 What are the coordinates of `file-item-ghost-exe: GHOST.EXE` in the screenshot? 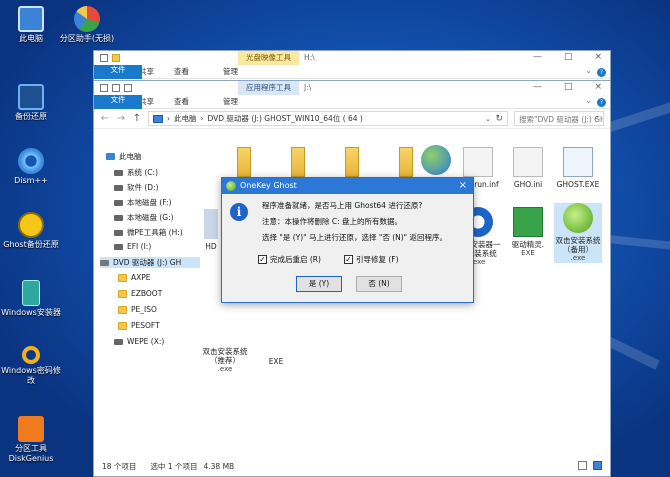 It's located at (578, 168).